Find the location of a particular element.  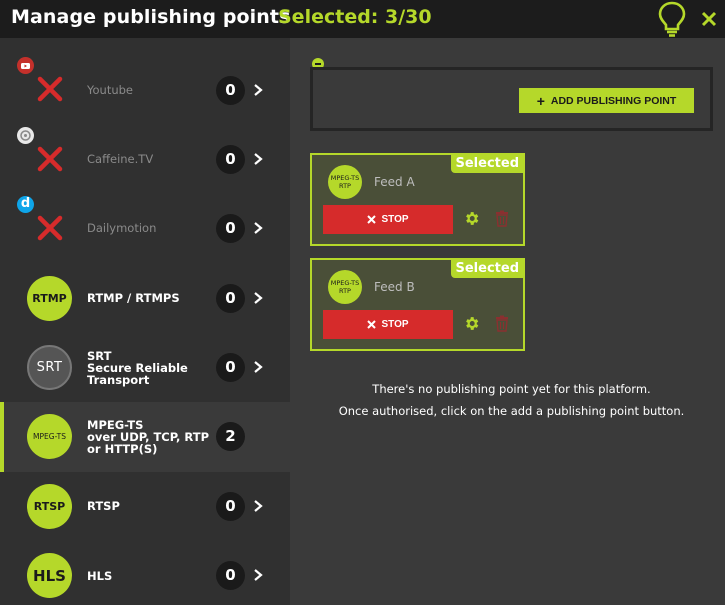

caffeine-icon is located at coordinates (25, 135).